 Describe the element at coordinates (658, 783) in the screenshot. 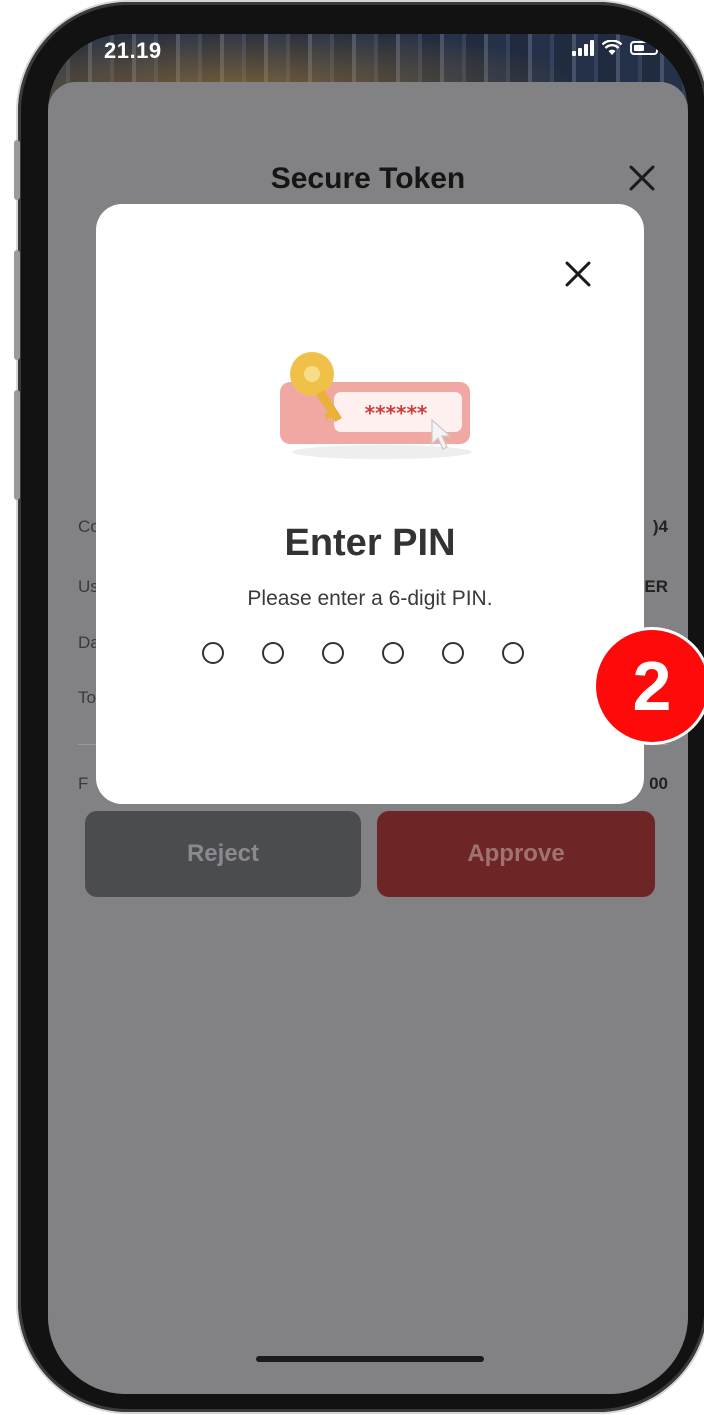

I see `detail-value-5: 00` at that location.